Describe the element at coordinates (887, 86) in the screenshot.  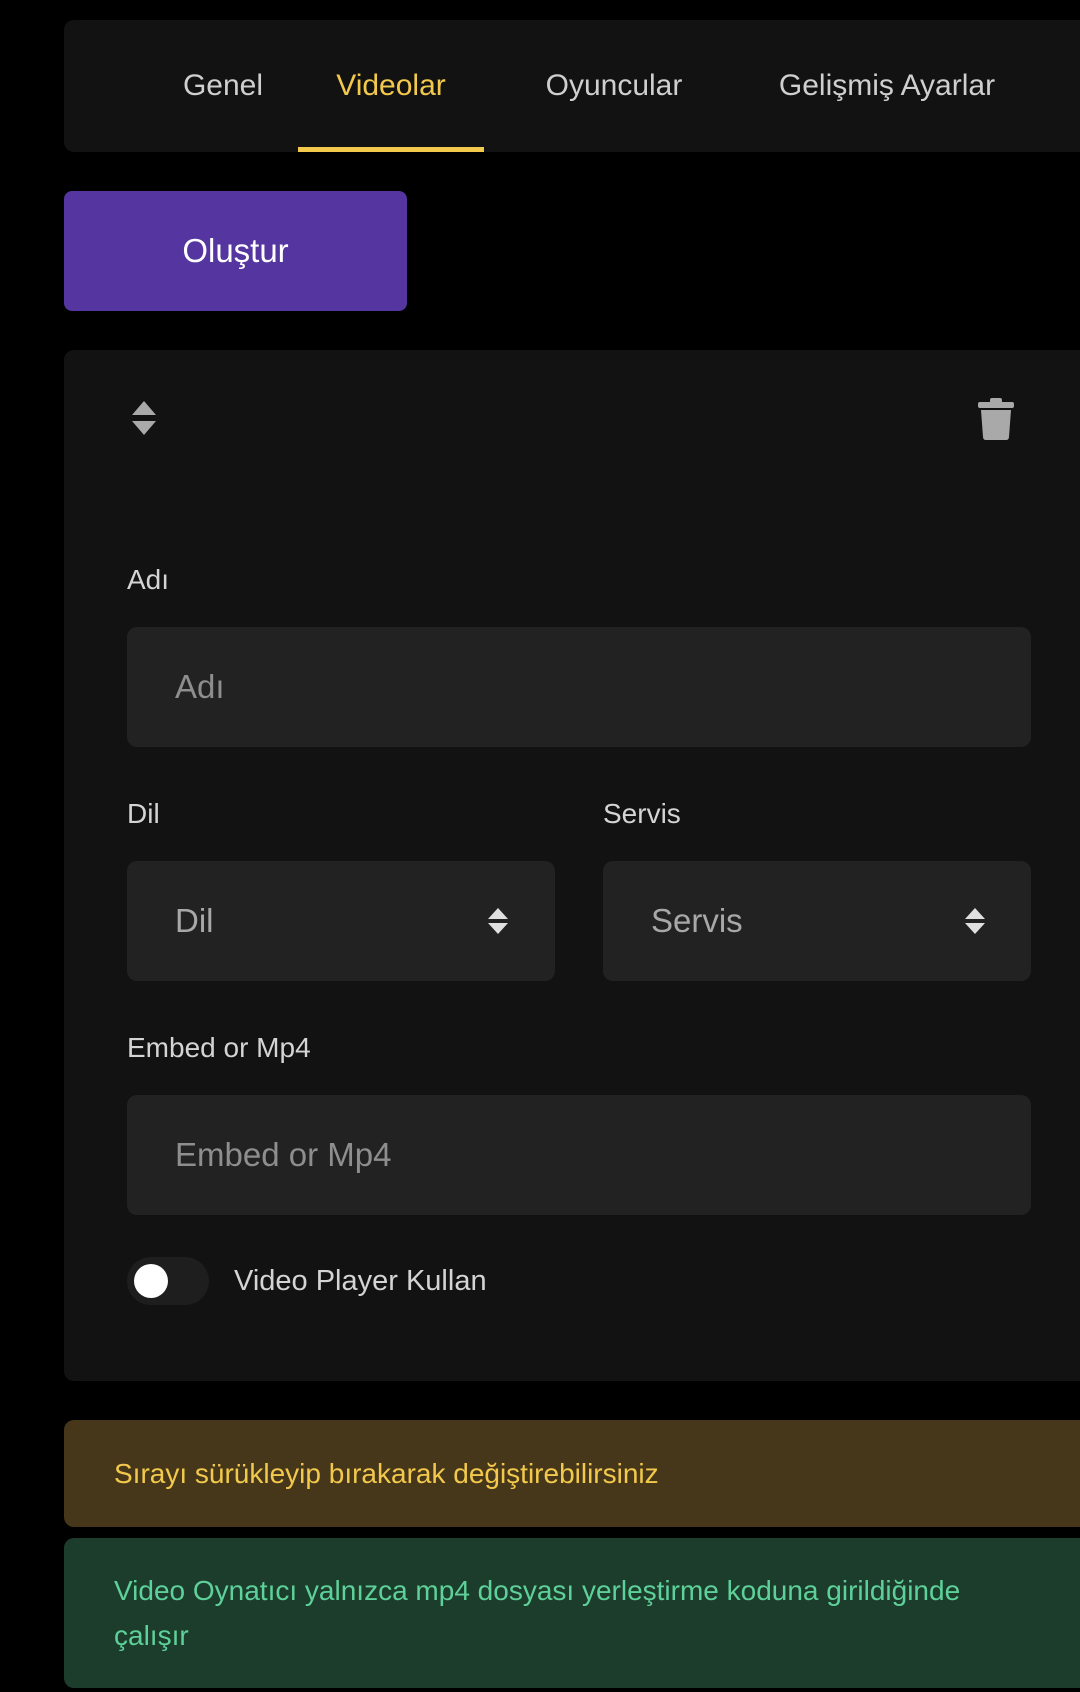
I see `tab-gelismis-ayarlar: Gelişmiş Ayarlar` at that location.